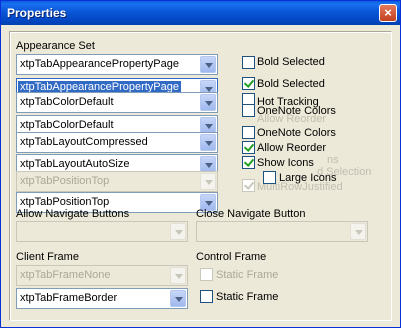 Image resolution: width=401 pixels, height=328 pixels. Describe the element at coordinates (200, 13) in the screenshot. I see `title-bar: Properties ×` at that location.